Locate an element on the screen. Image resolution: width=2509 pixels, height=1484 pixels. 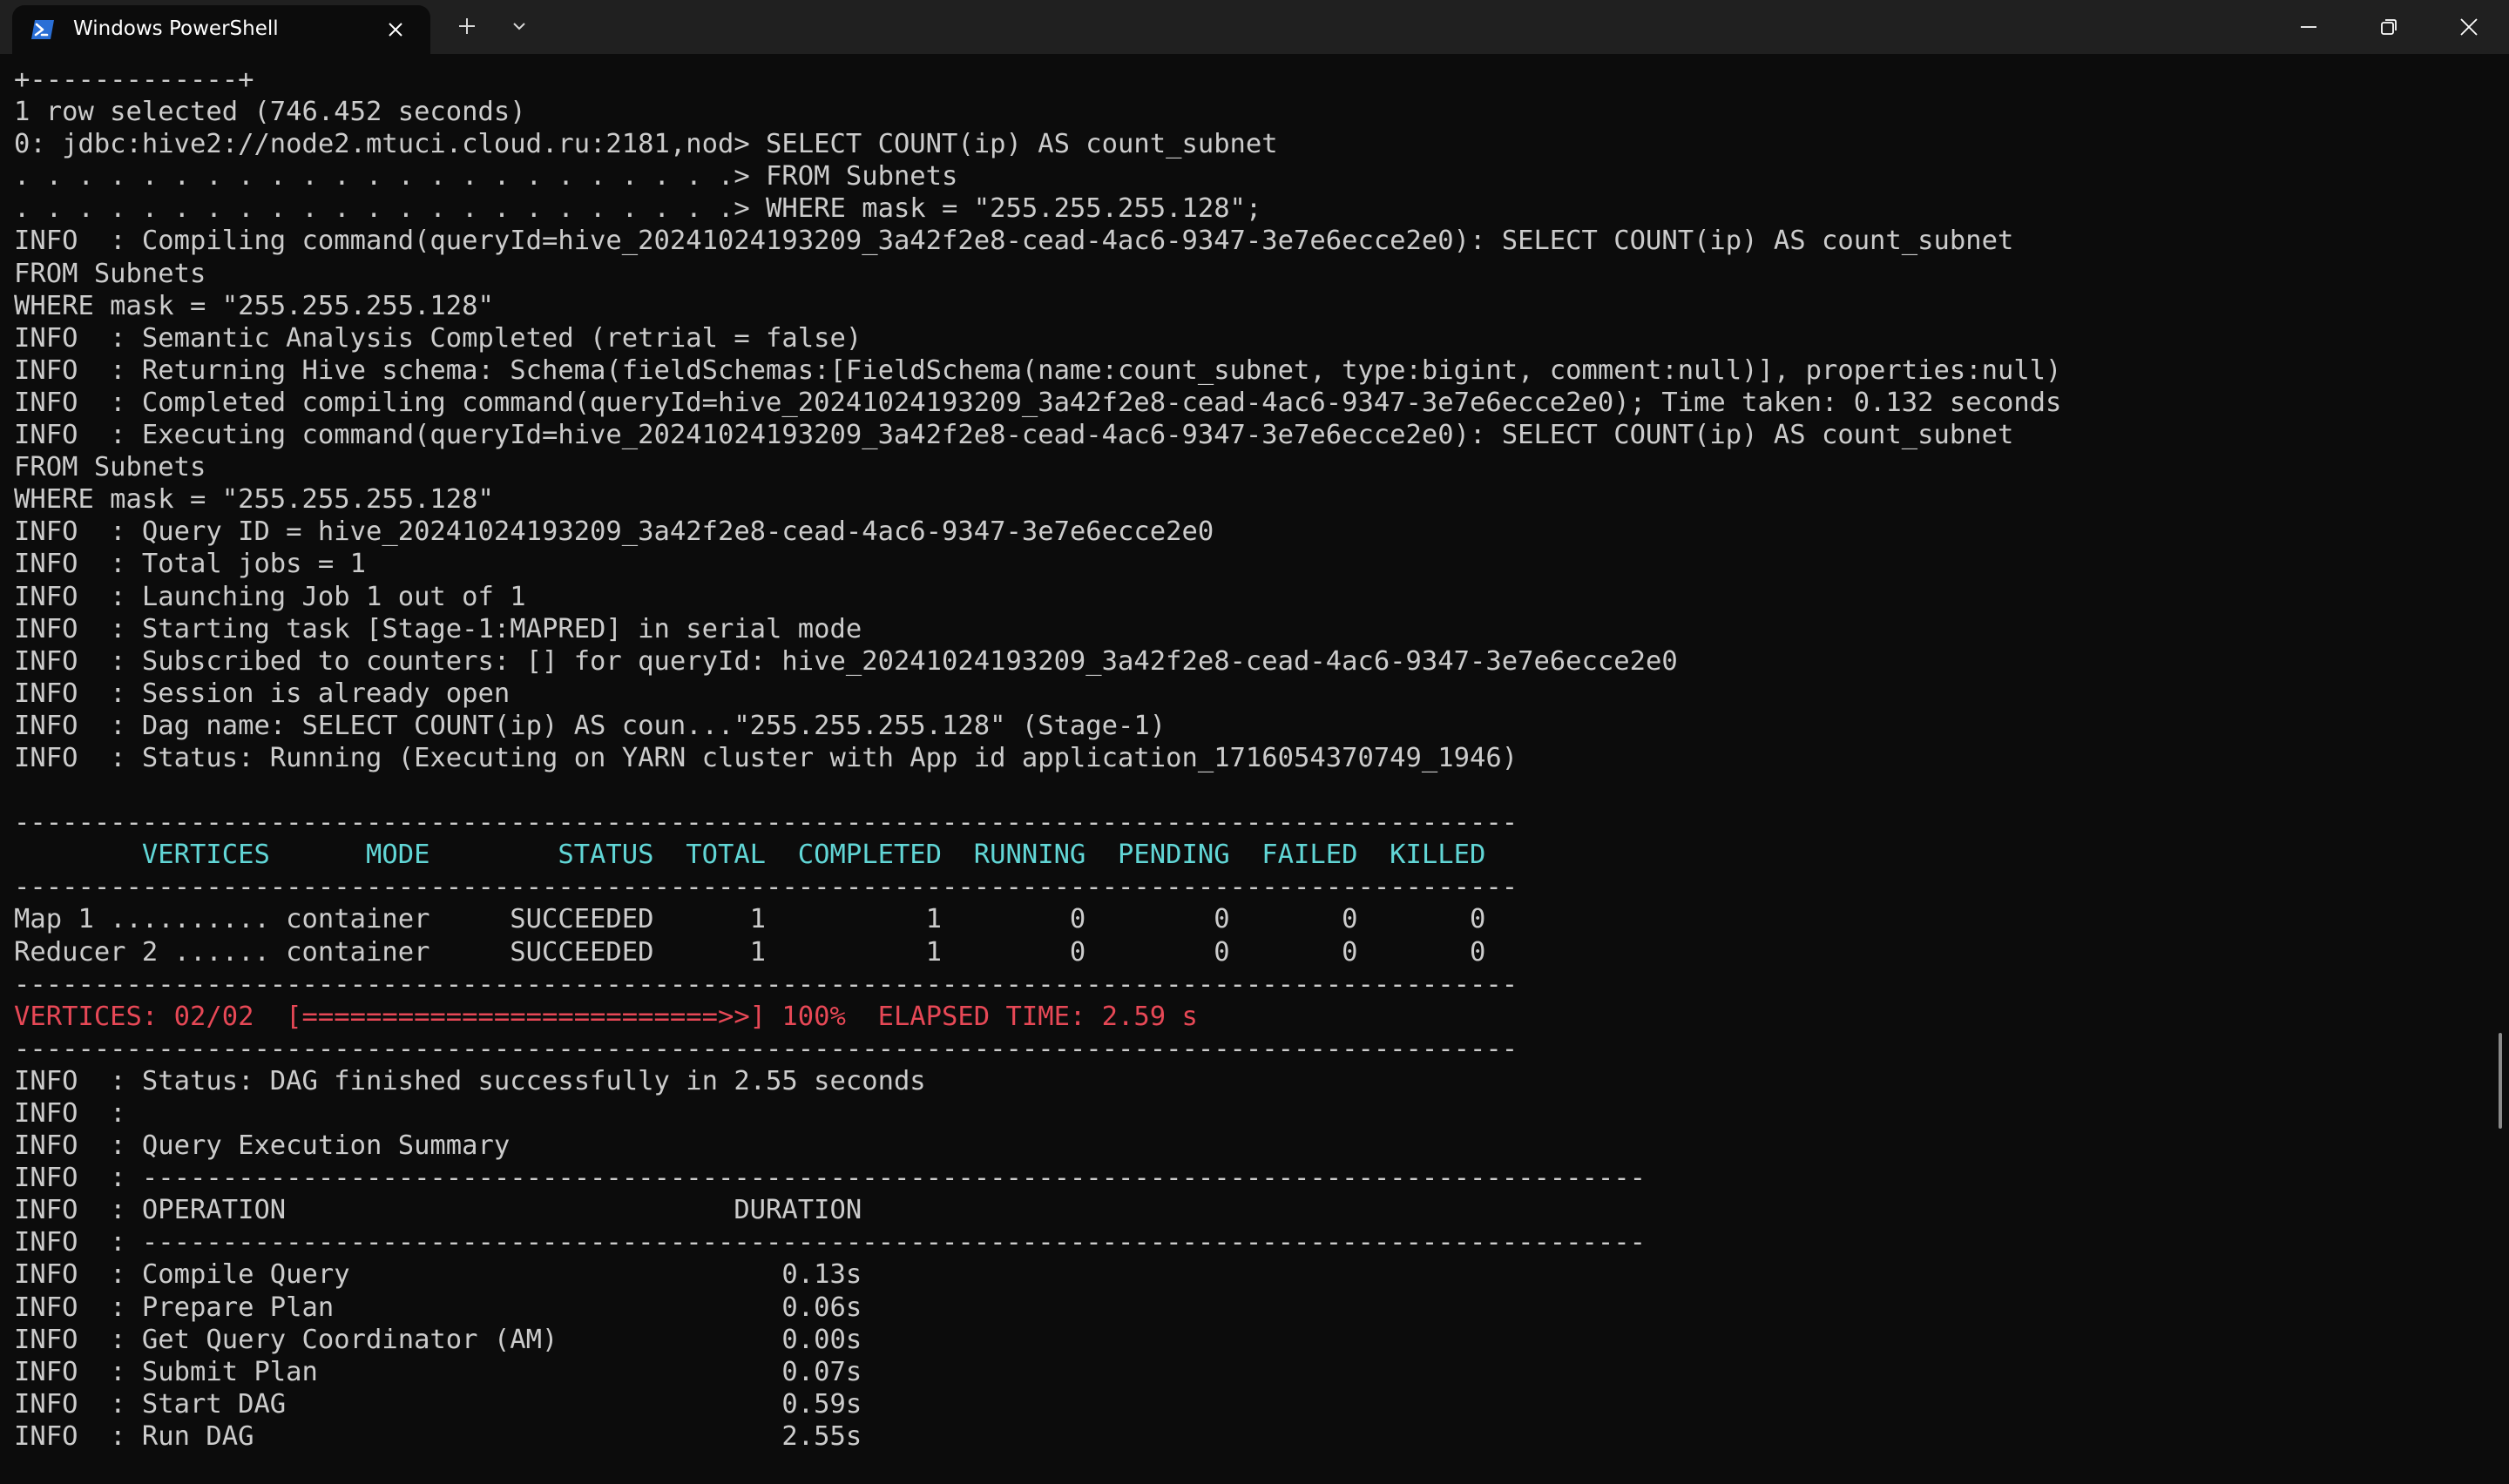
terminal-line: INFO : Prepare Plan 0.06s is located at coordinates (438, 1307).